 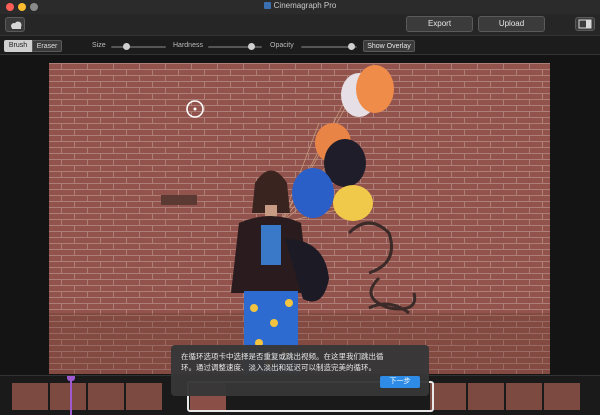 What do you see at coordinates (351, 46) in the screenshot?
I see `opacity-slider-knob` at bounding box center [351, 46].